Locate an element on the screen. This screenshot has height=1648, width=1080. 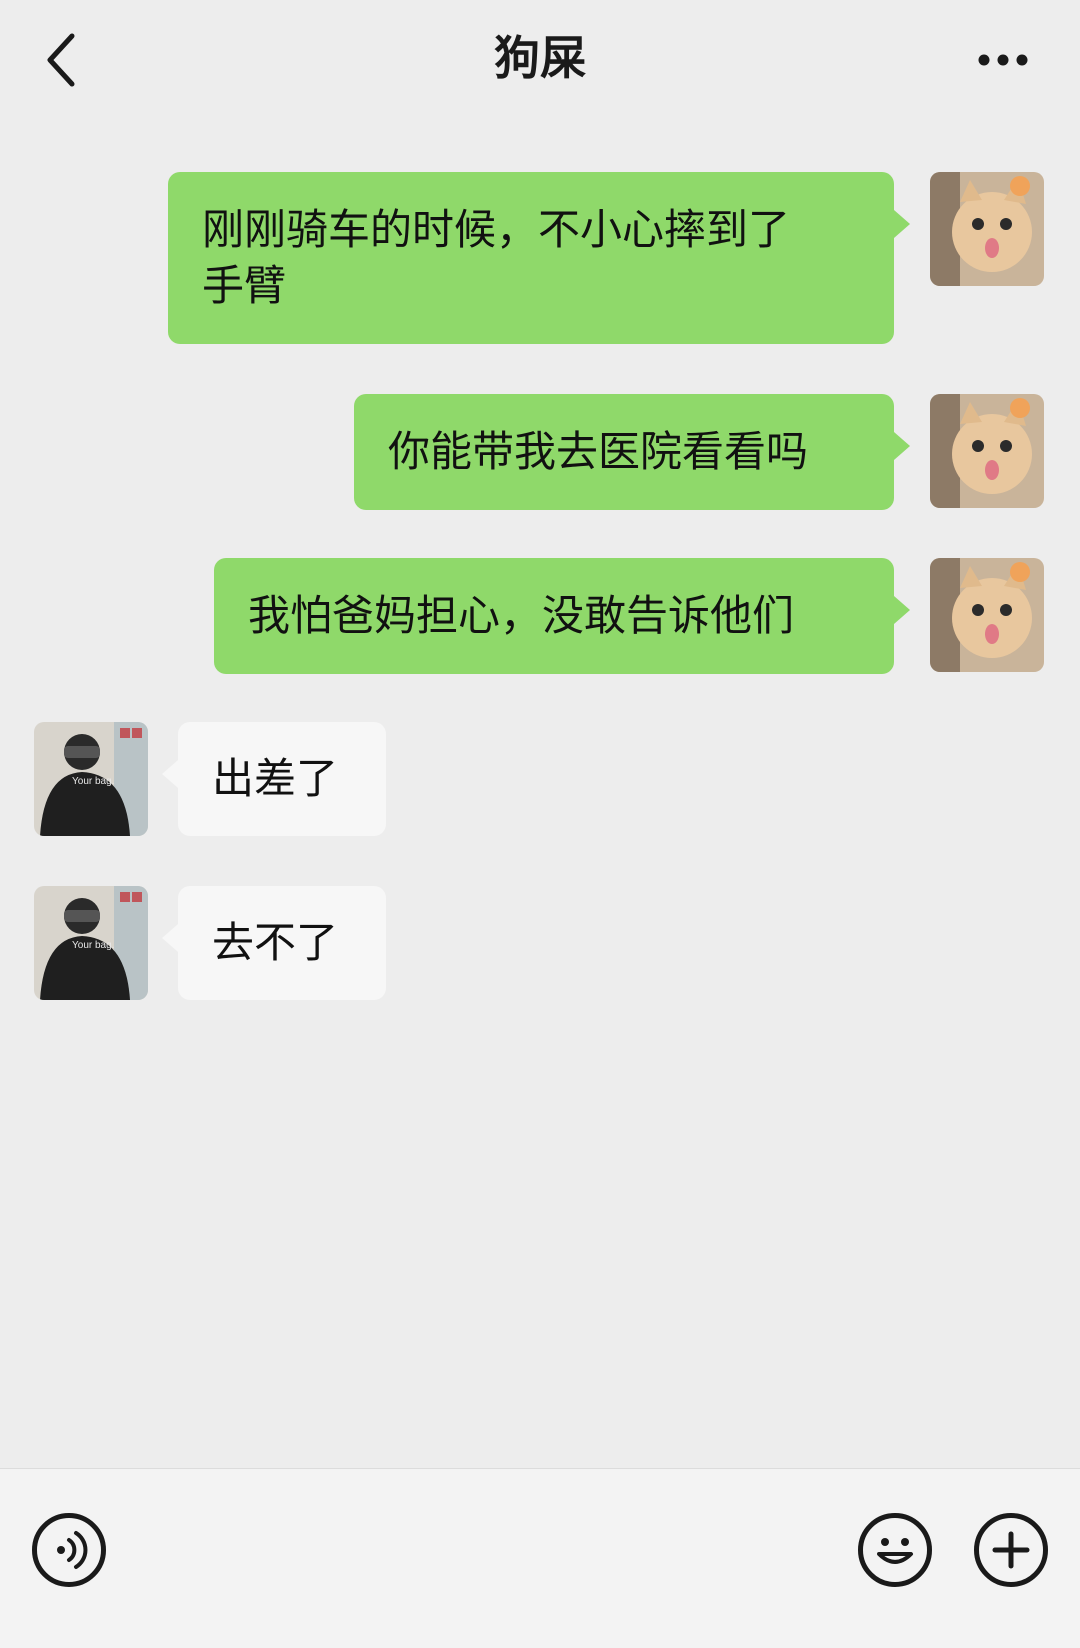
message-text: 你能带我去医院看看吗 is located at coordinates (598, 451).